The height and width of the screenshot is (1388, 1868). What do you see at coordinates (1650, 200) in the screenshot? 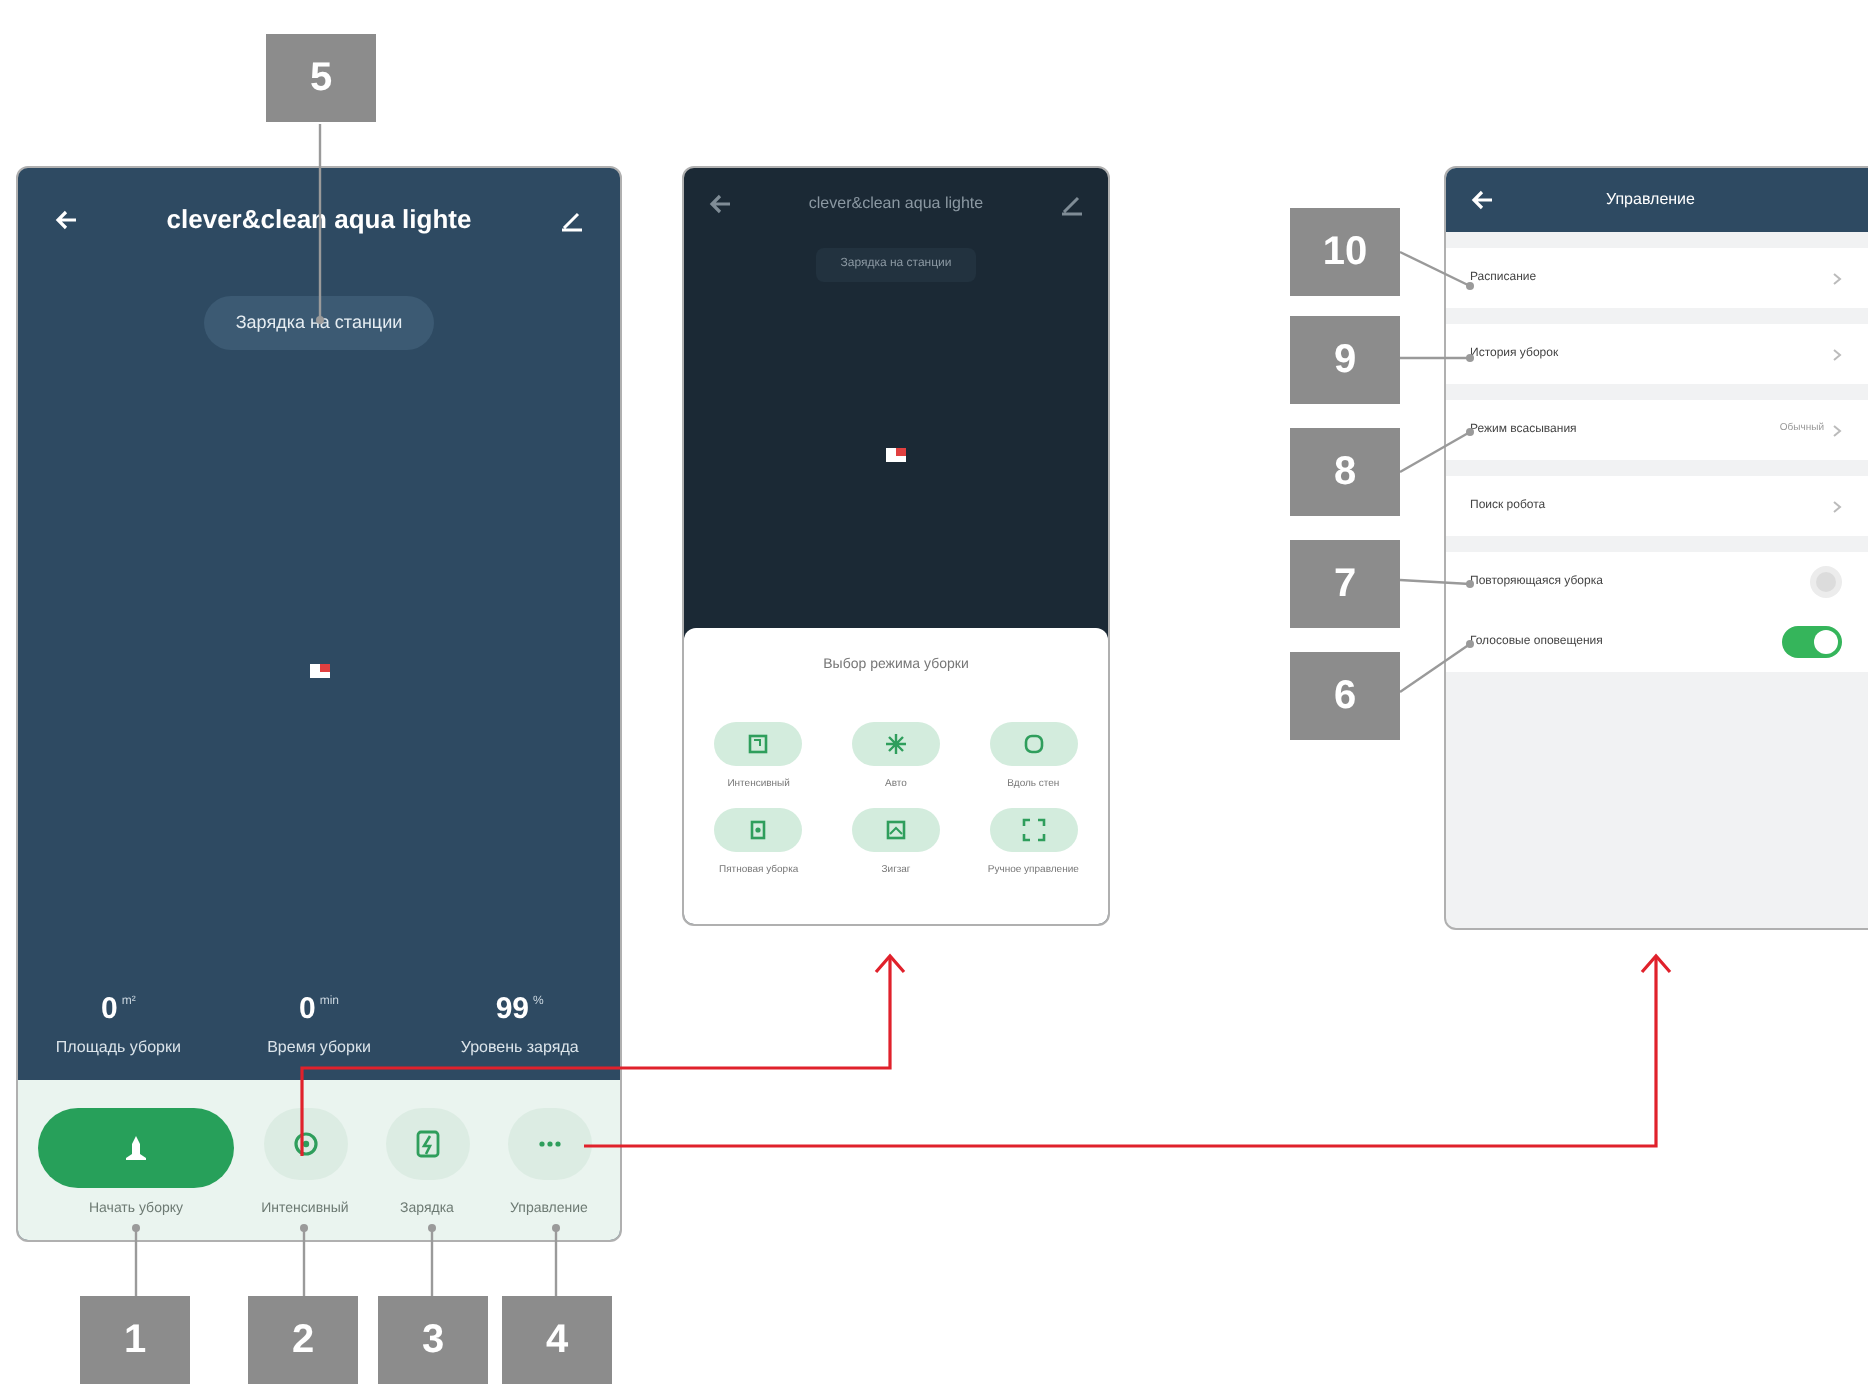
I see `screen-title: Управление` at bounding box center [1650, 200].